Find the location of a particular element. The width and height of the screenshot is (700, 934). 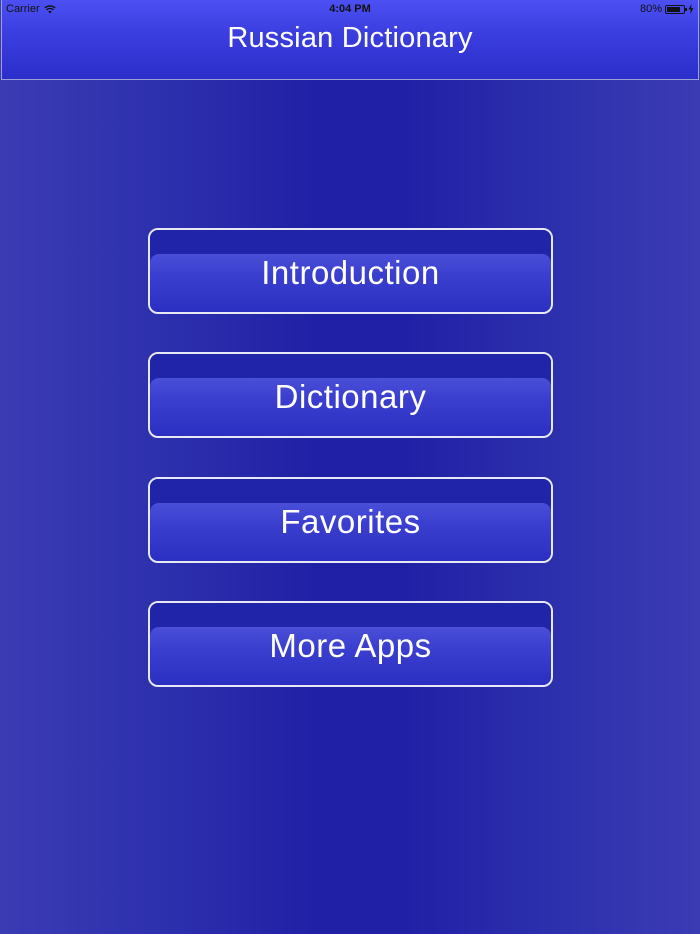

bolt-icon is located at coordinates (691, 9).